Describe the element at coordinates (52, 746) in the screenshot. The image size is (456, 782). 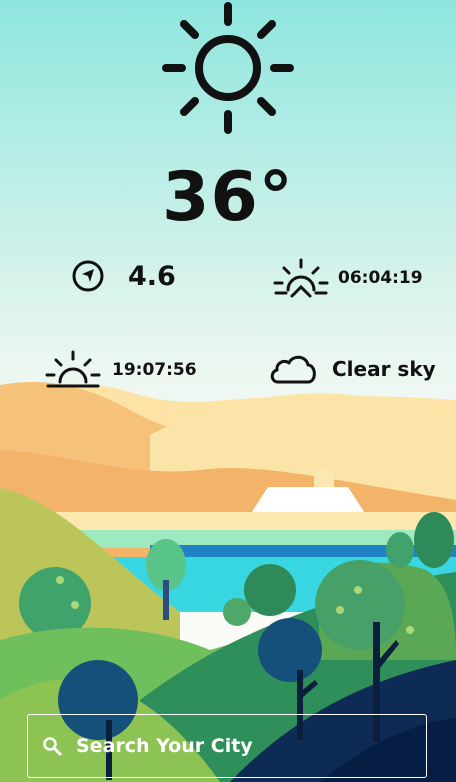
I see `search-icon` at that location.